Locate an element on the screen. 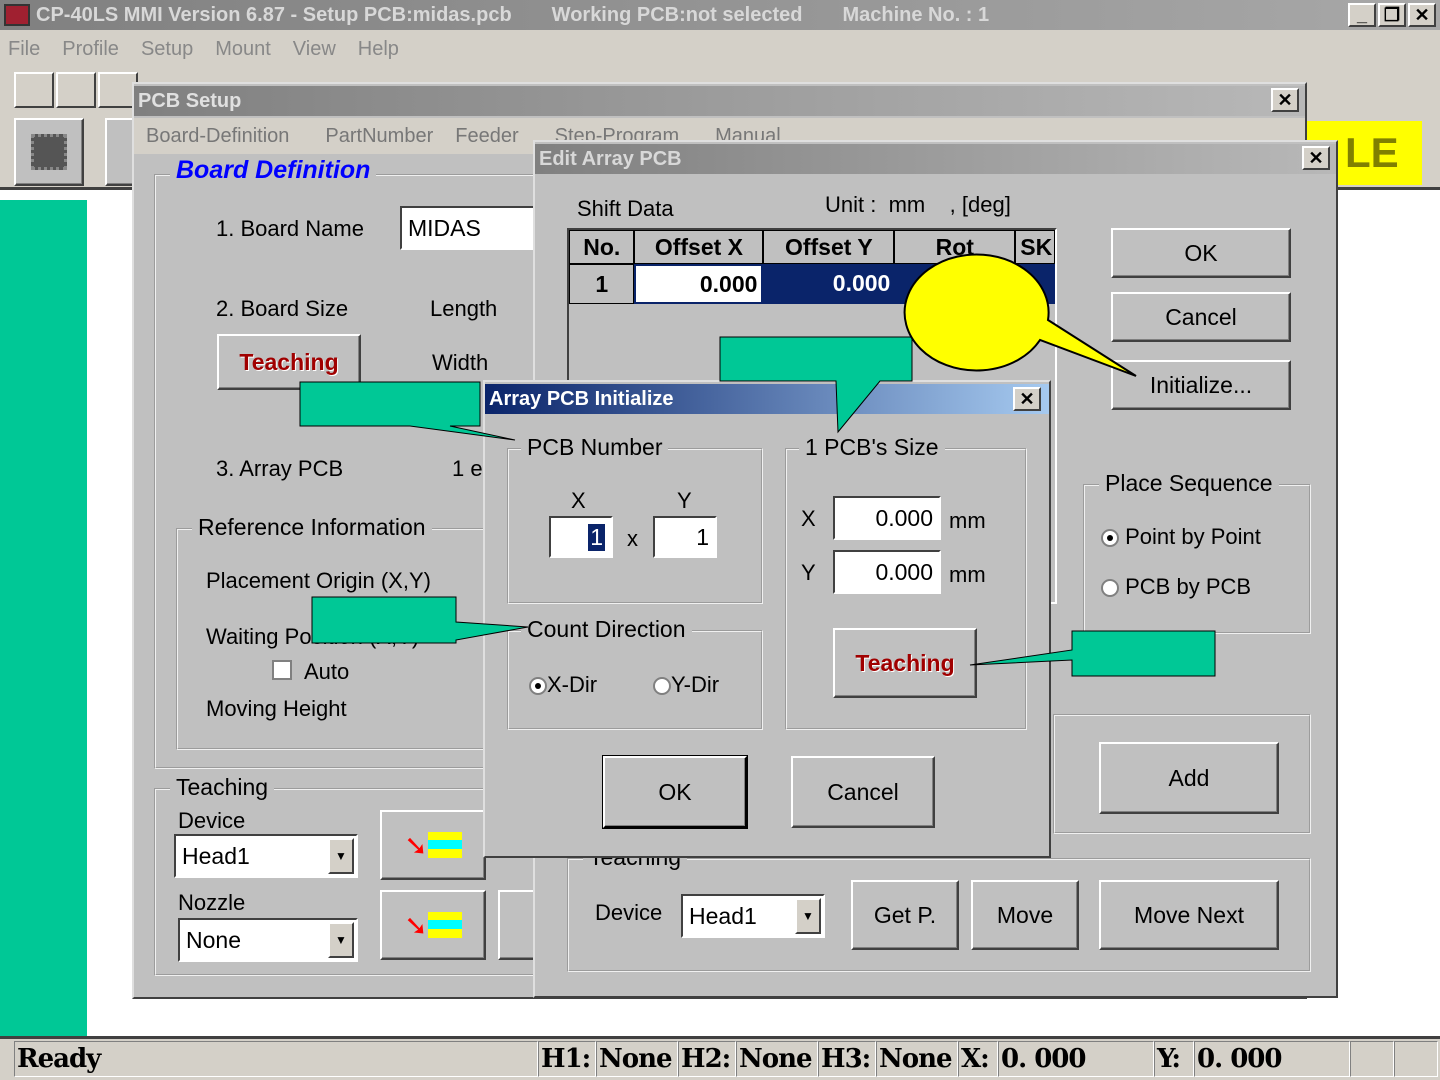  status-h2-label: H2: is located at coordinates (707, 1059).